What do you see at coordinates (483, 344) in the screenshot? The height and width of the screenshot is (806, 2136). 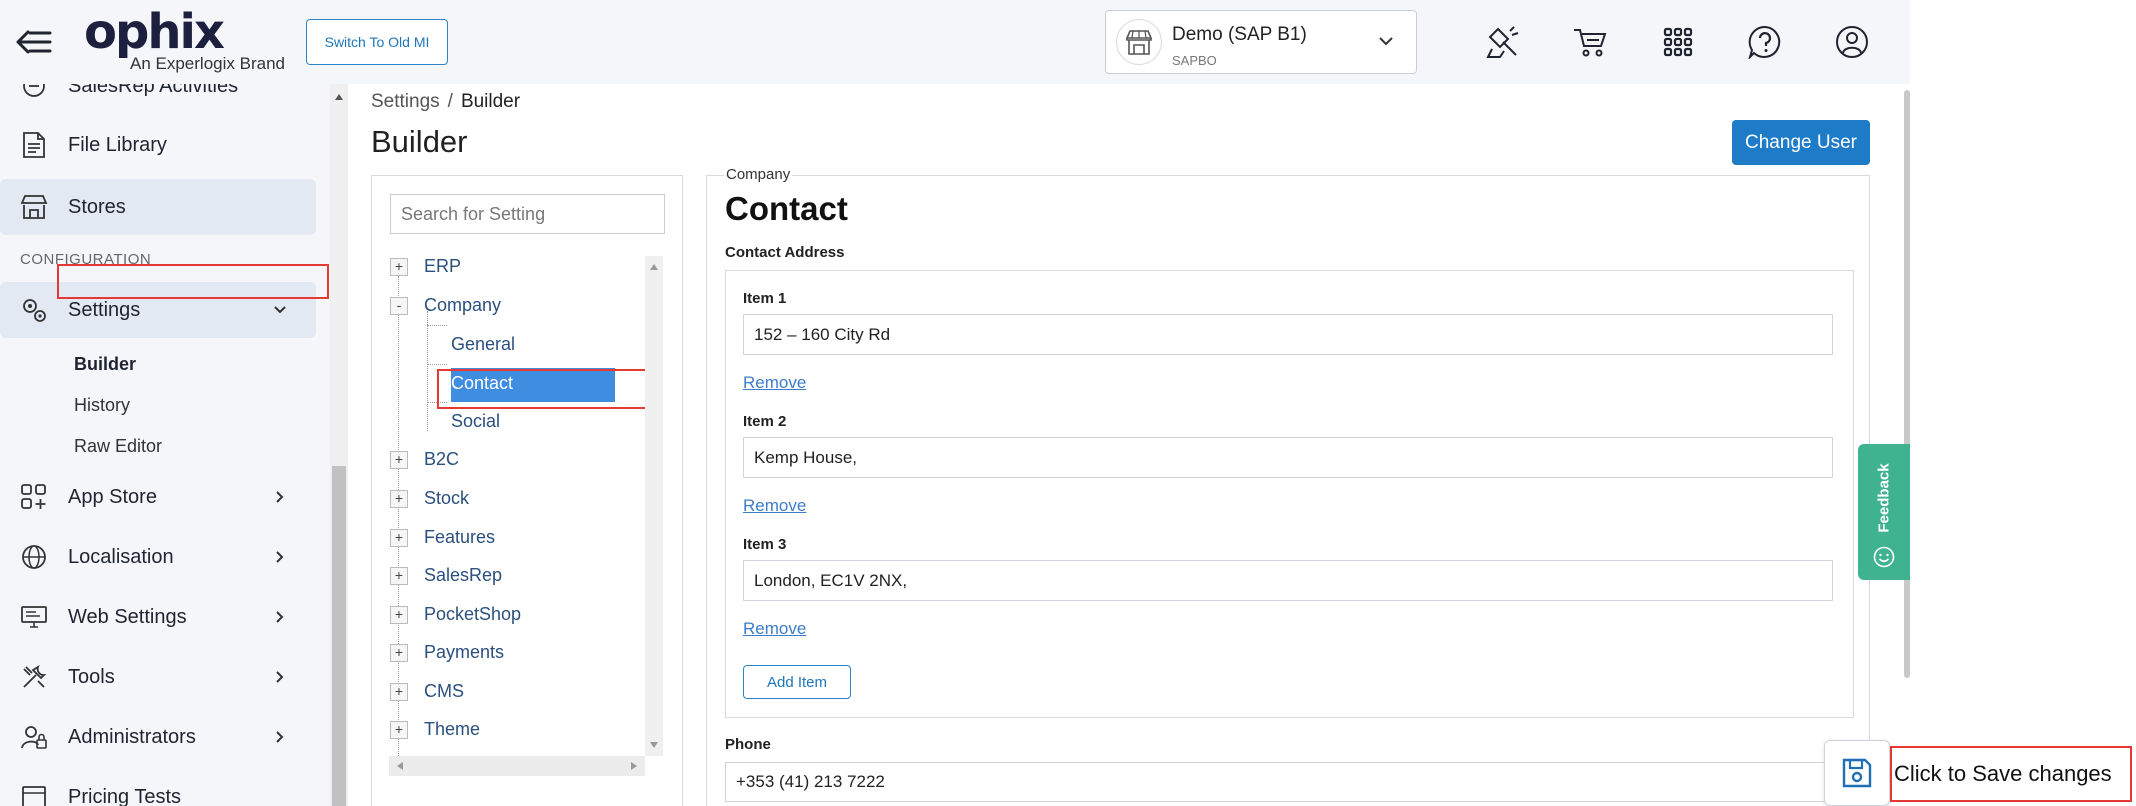 I see `tree-node-general: General` at bounding box center [483, 344].